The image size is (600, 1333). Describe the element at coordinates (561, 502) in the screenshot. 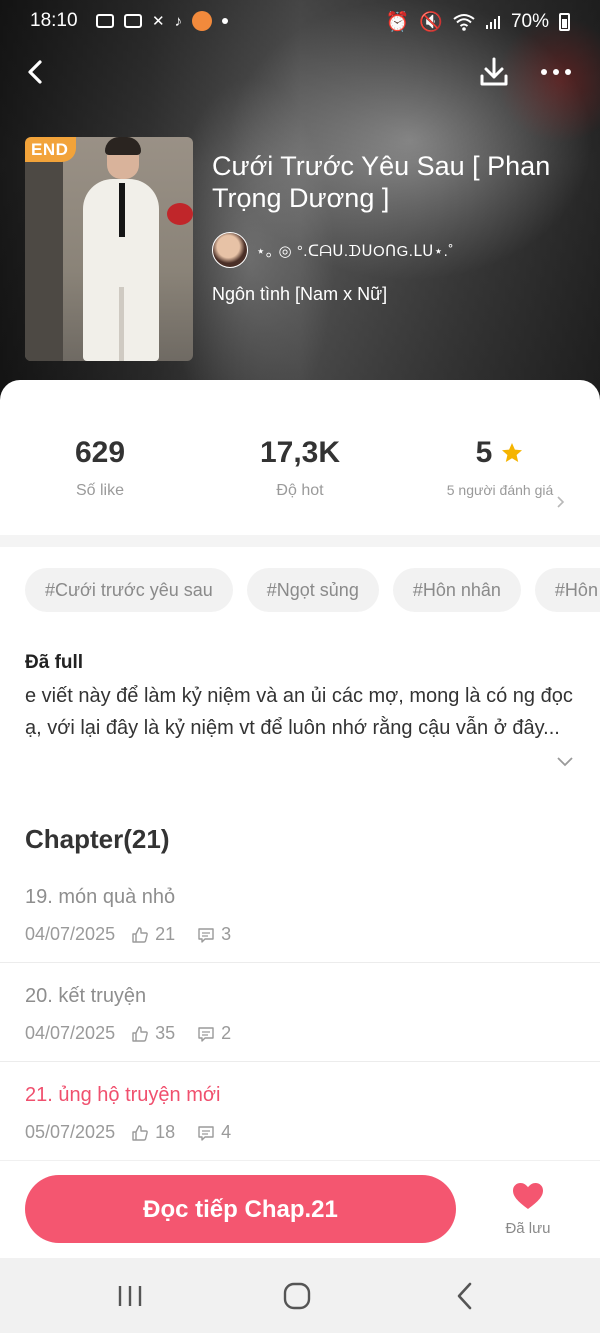

I see `chevron-right-icon` at that location.